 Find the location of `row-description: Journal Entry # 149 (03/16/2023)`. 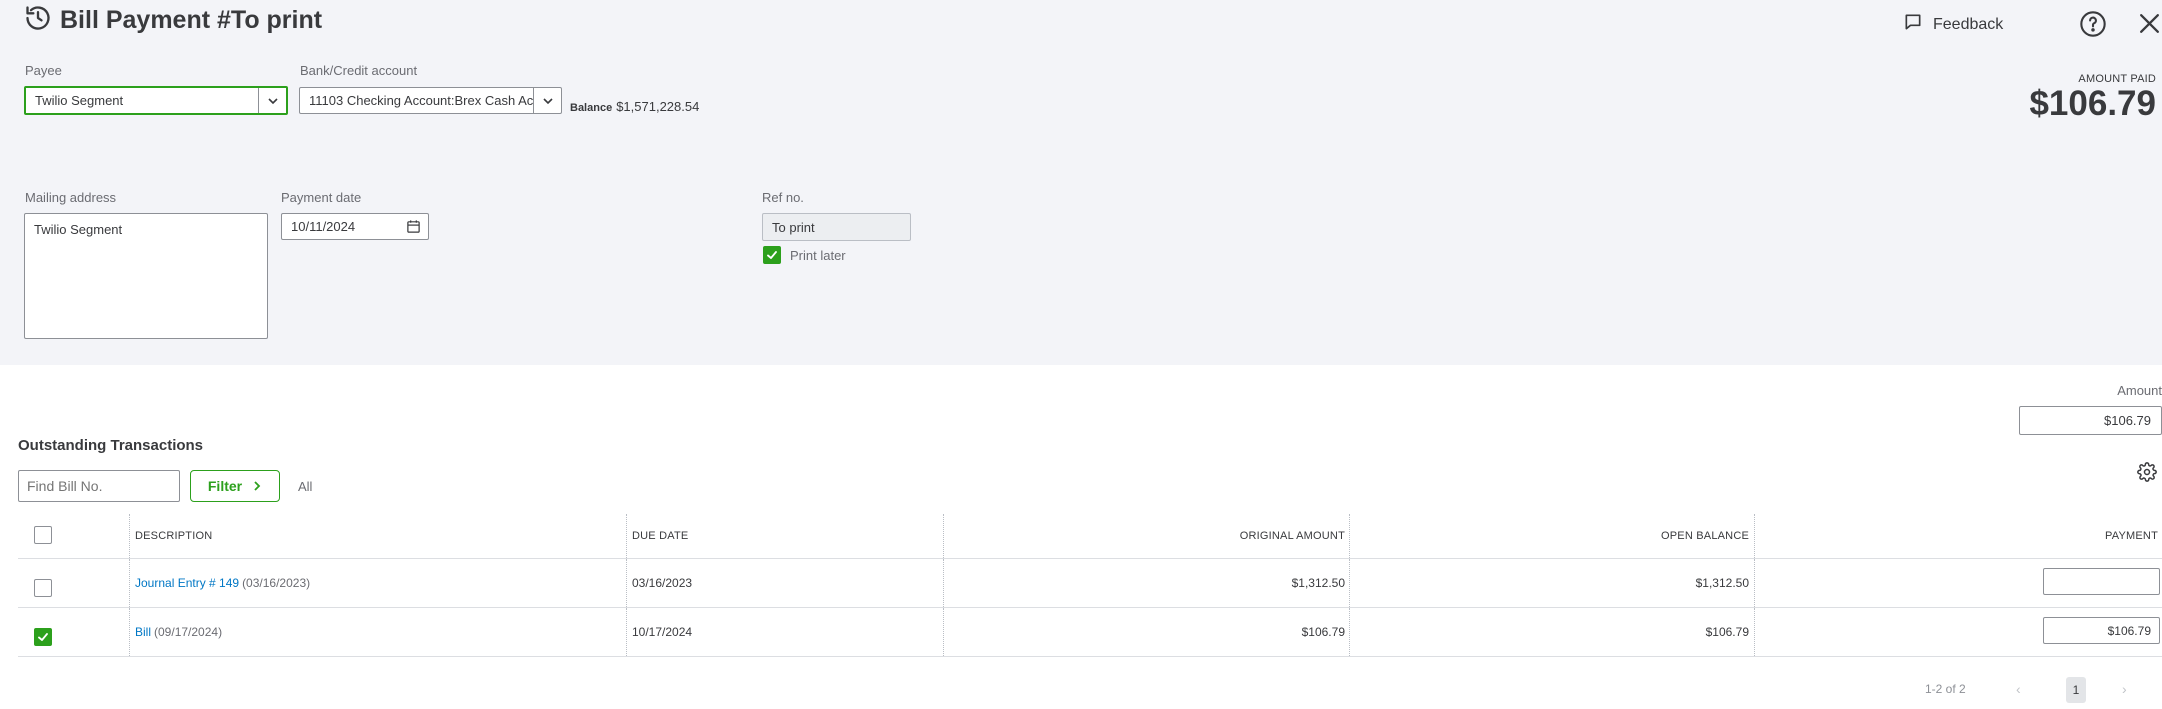

row-description: Journal Entry # 149 (03/16/2023) is located at coordinates (222, 583).